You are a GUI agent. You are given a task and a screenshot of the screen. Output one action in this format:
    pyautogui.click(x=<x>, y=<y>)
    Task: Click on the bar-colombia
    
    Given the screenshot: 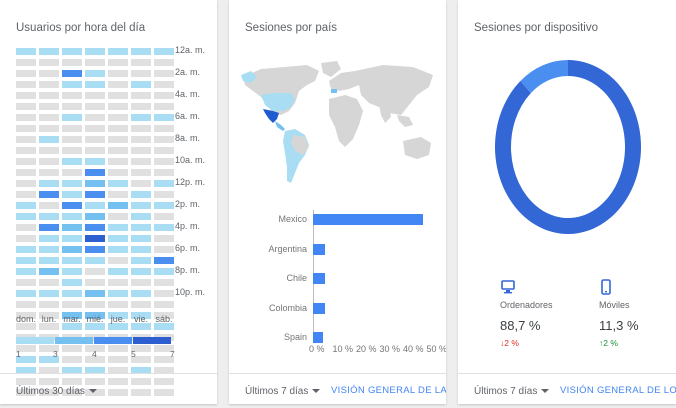 What is the action you would take?
    pyautogui.click(x=319, y=308)
    